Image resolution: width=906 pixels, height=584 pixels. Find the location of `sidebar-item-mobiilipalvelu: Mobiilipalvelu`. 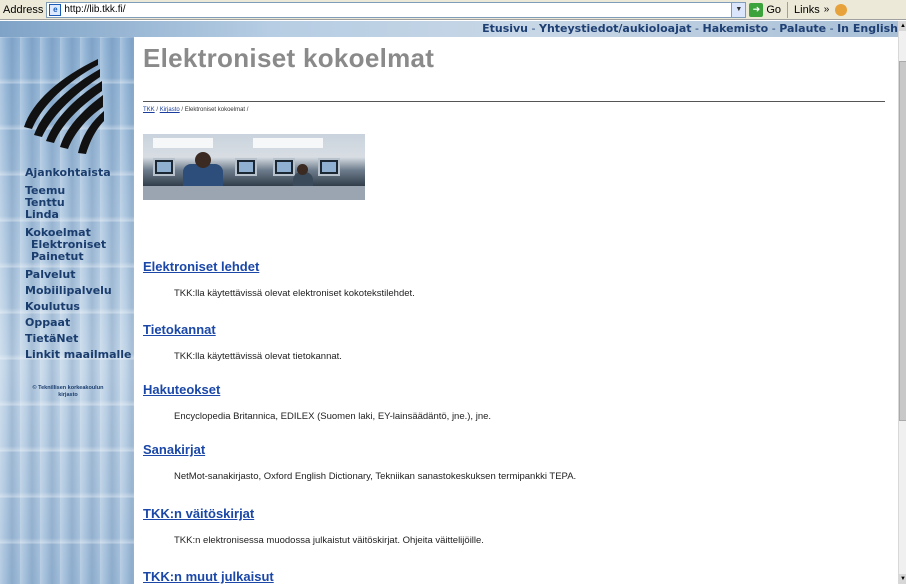

sidebar-item-mobiilipalvelu: Mobiilipalvelu is located at coordinates (78, 291).